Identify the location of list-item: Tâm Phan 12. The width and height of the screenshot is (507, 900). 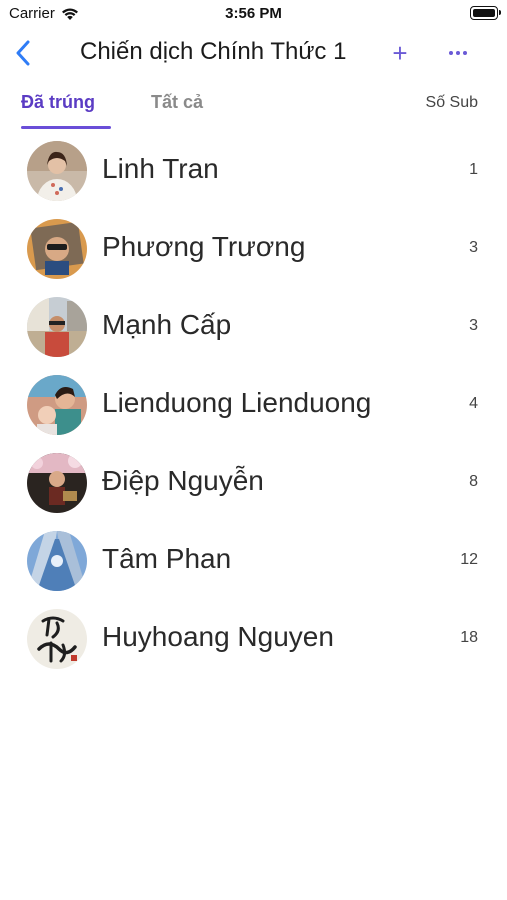
(253, 561).